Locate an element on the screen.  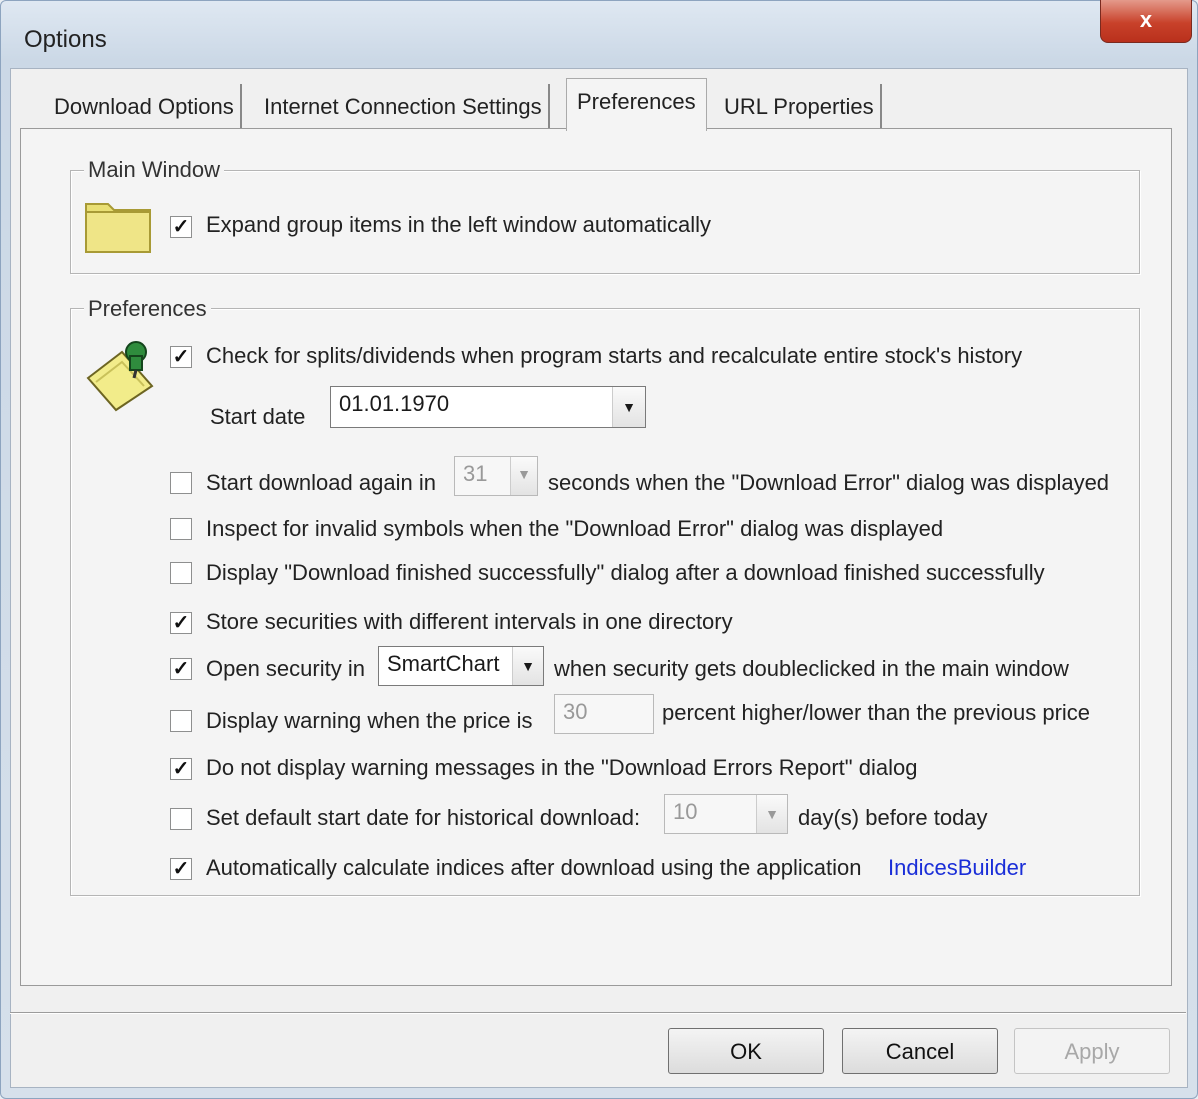
default-start-checkbox is located at coordinates (181, 819).